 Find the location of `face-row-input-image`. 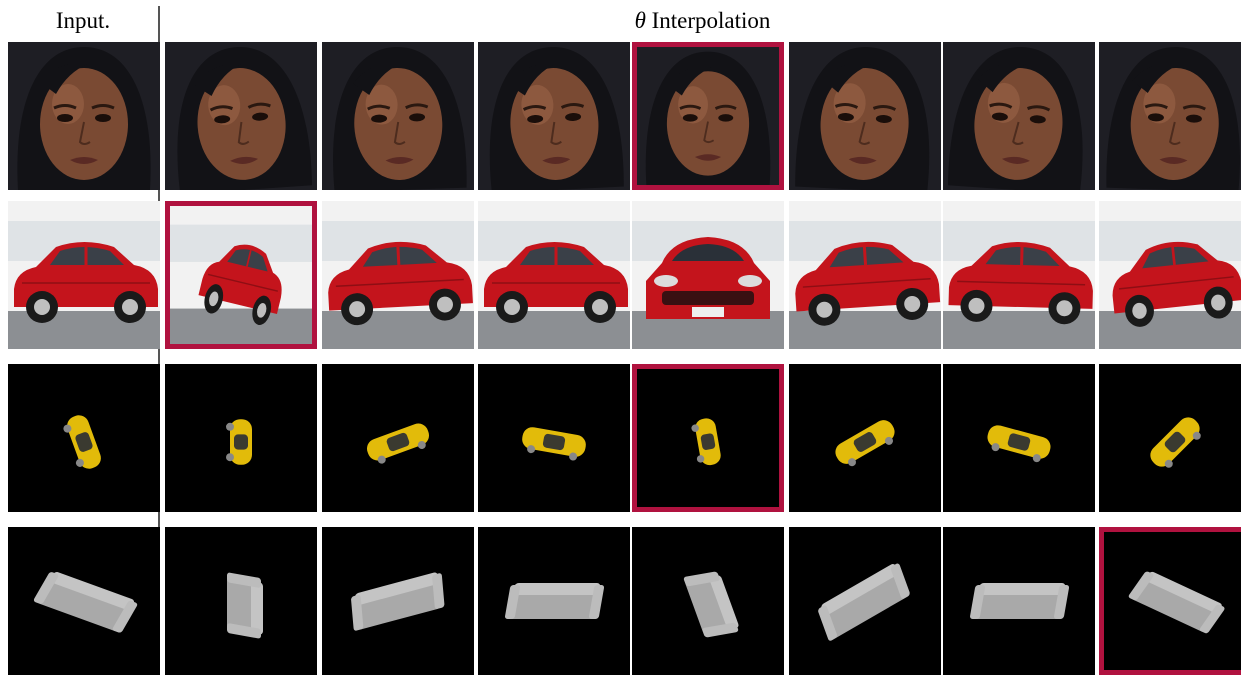

face-row-input-image is located at coordinates (84, 116).